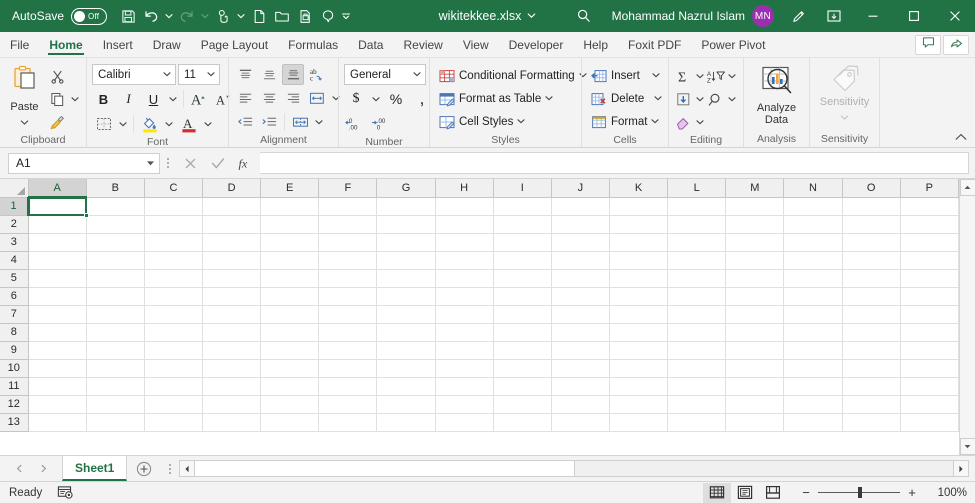 This screenshot has height=503, width=975. Describe the element at coordinates (580, 260) in the screenshot. I see `cell-J4` at that location.